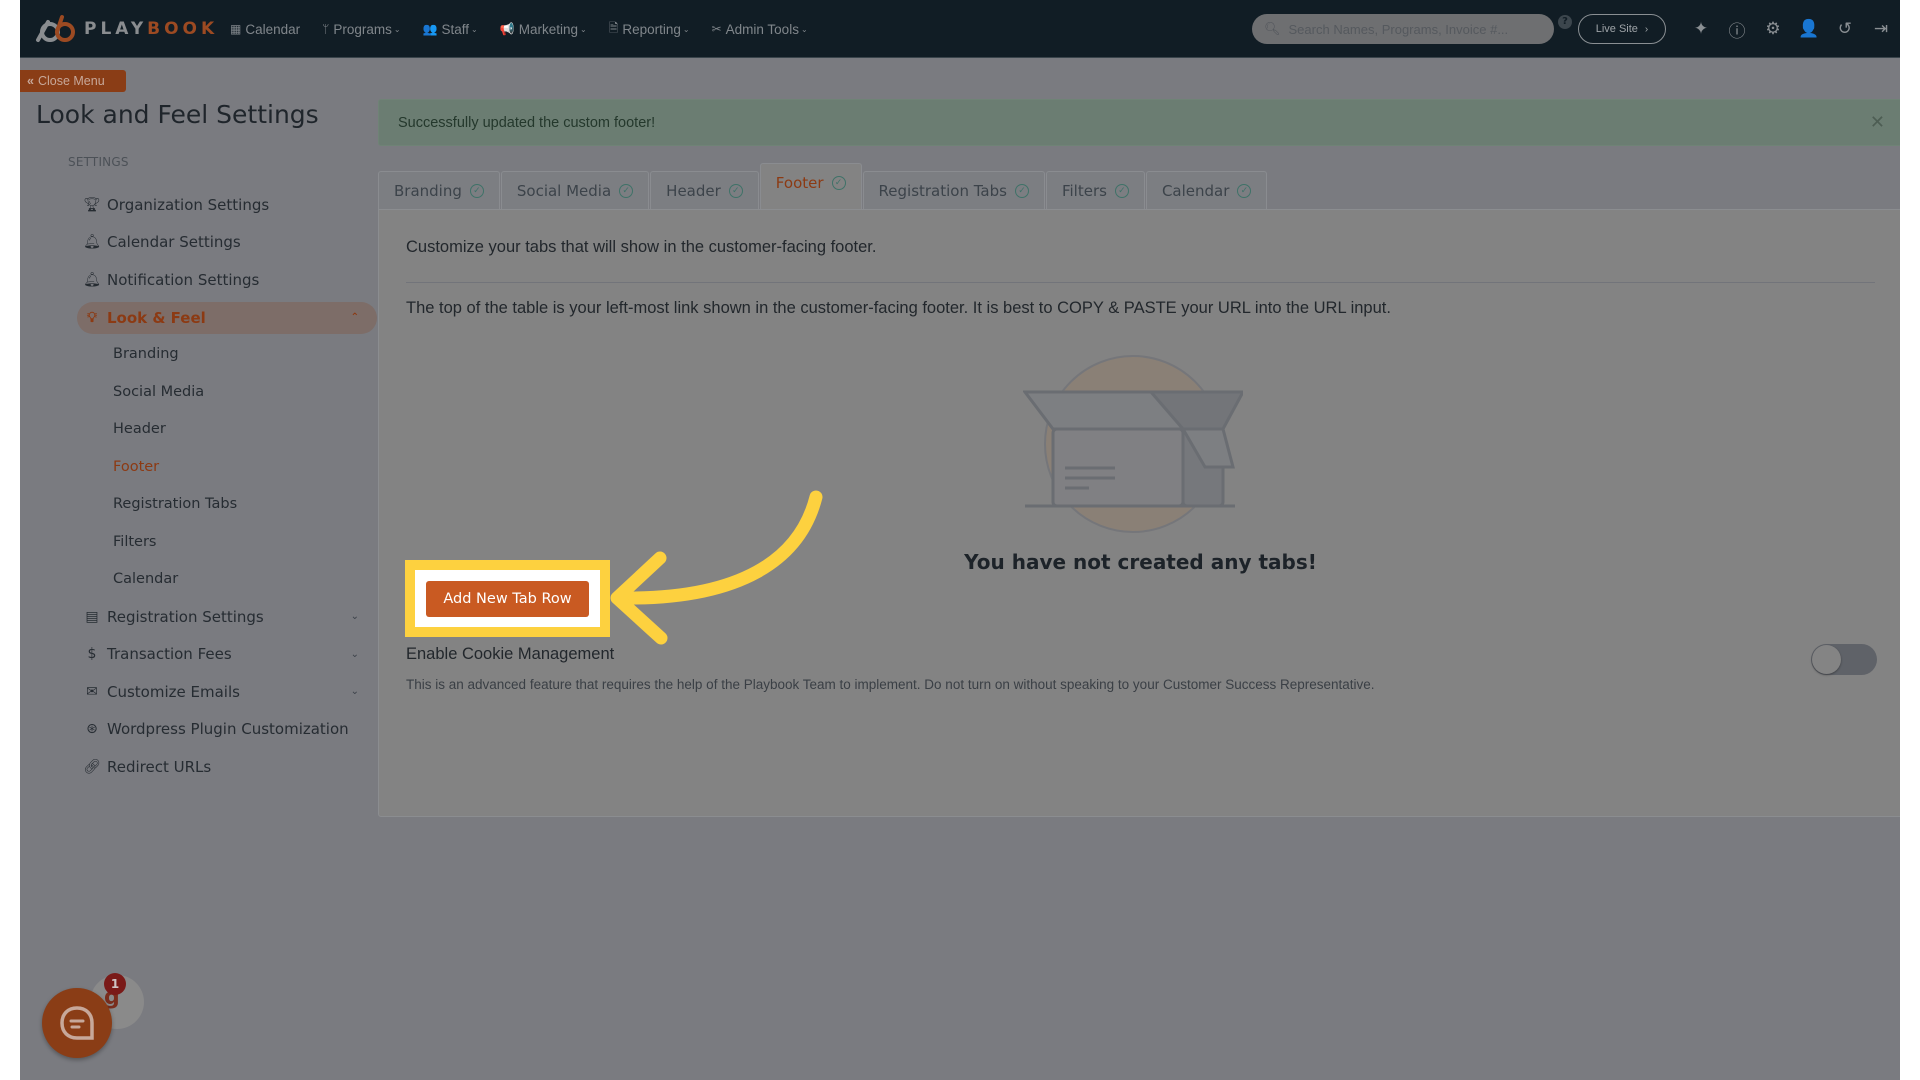  What do you see at coordinates (1133, 444) in the screenshot?
I see `empty-box-illustration` at bounding box center [1133, 444].